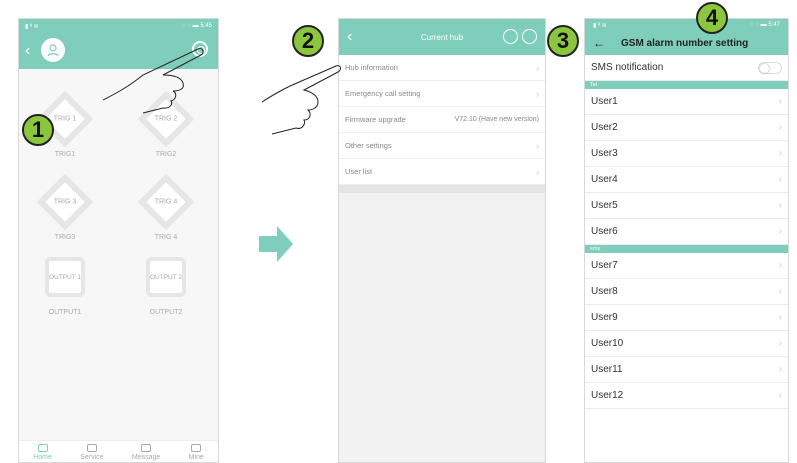 The width and height of the screenshot is (797, 463). Describe the element at coordinates (604, 317) in the screenshot. I see `user-label: User9` at that location.